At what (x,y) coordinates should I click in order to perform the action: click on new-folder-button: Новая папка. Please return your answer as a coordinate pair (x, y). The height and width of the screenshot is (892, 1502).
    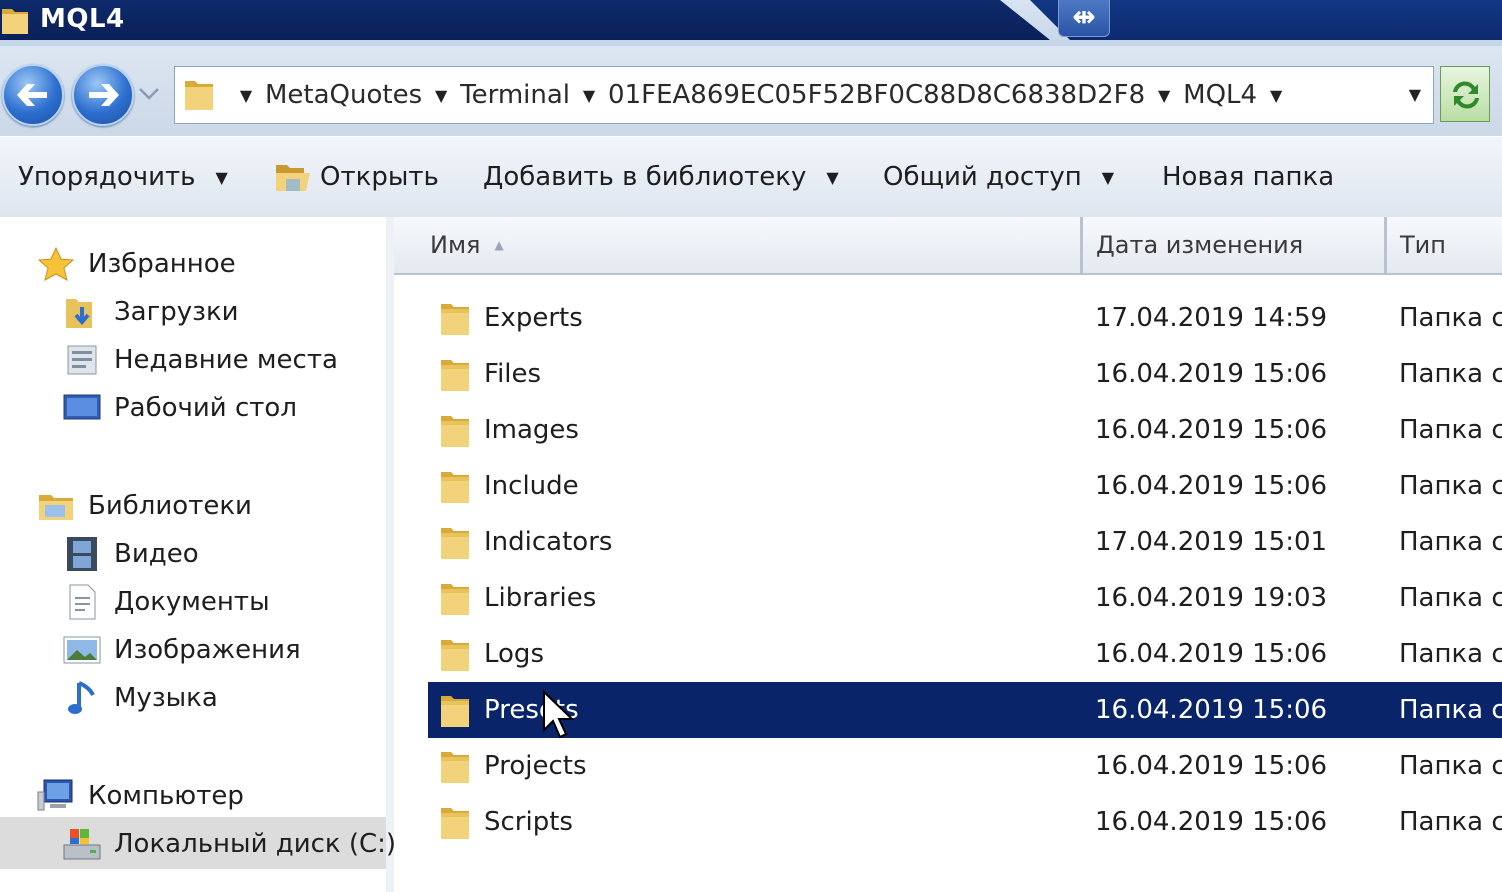
    Looking at the image, I should click on (1248, 177).